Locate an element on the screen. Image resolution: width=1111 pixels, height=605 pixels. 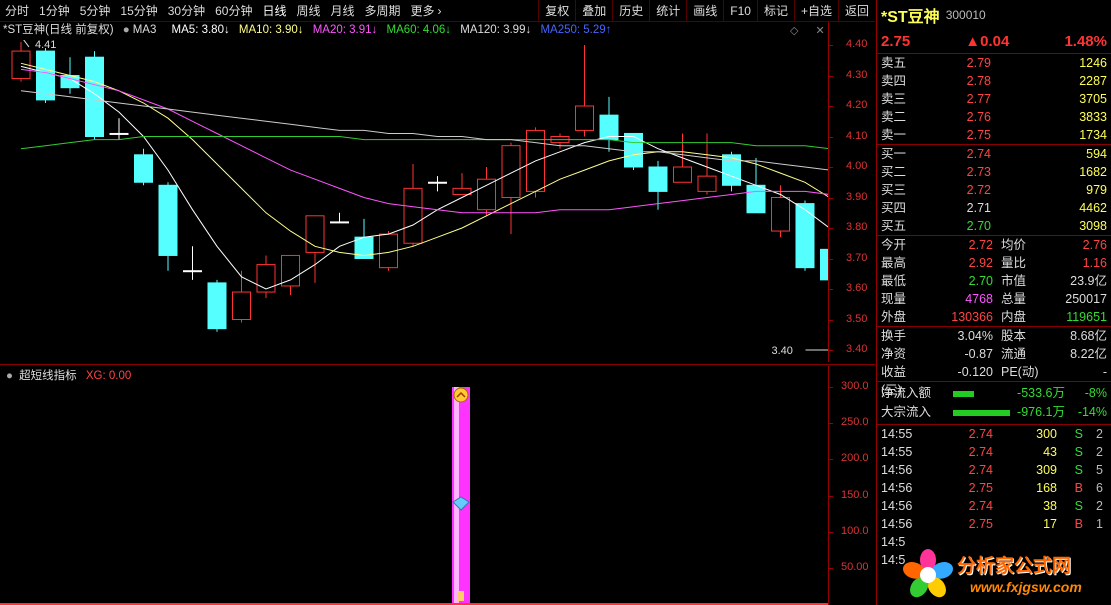
chevron-right-icon: › is located at coordinates (439, 10).